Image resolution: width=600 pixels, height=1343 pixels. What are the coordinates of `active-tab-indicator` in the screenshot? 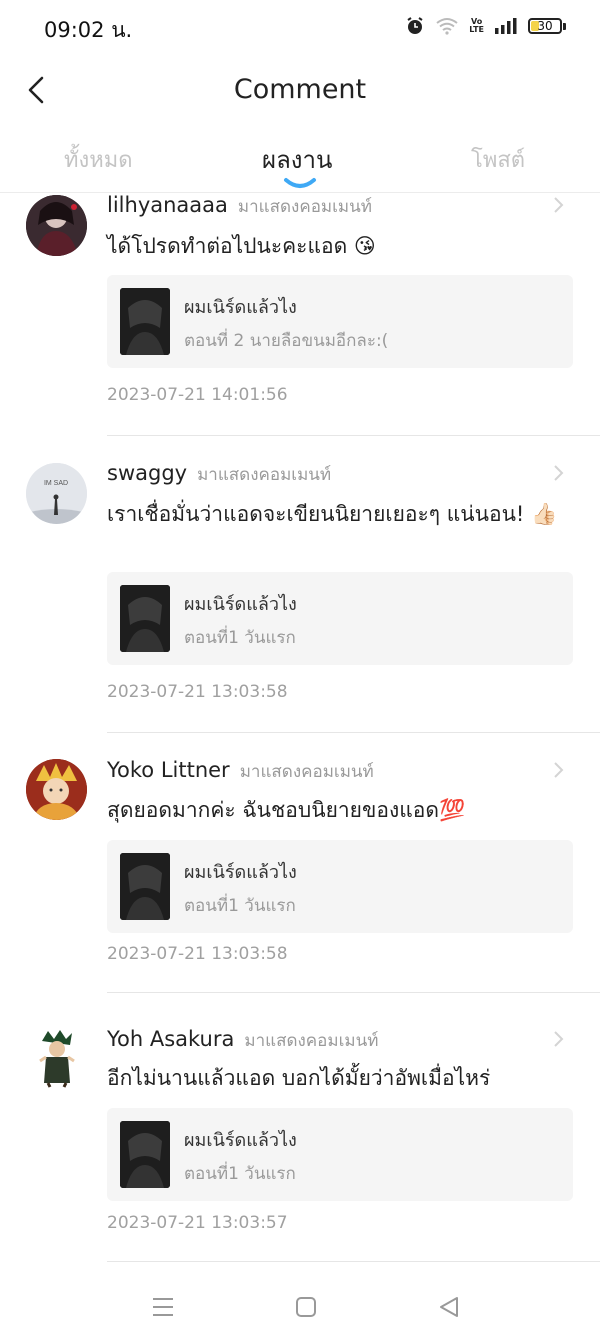 It's located at (300, 183).